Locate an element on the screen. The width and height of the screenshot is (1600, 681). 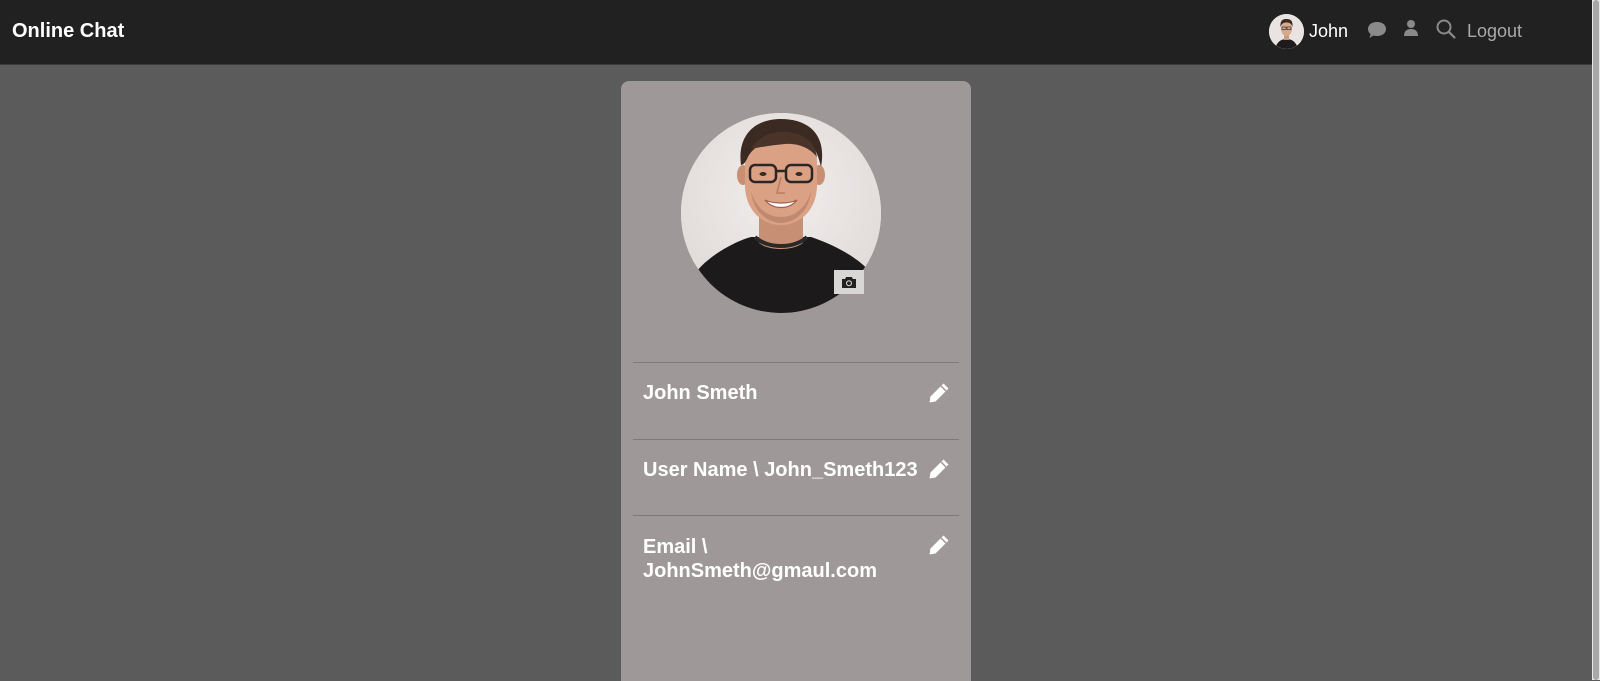
search-icon is located at coordinates (1446, 29).